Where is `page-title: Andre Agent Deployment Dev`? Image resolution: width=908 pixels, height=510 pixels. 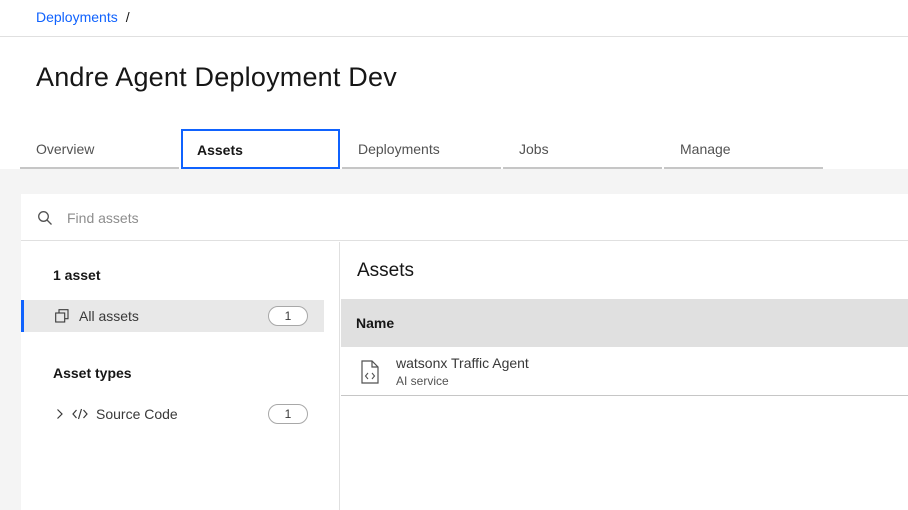
page-title: Andre Agent Deployment Dev is located at coordinates (216, 77).